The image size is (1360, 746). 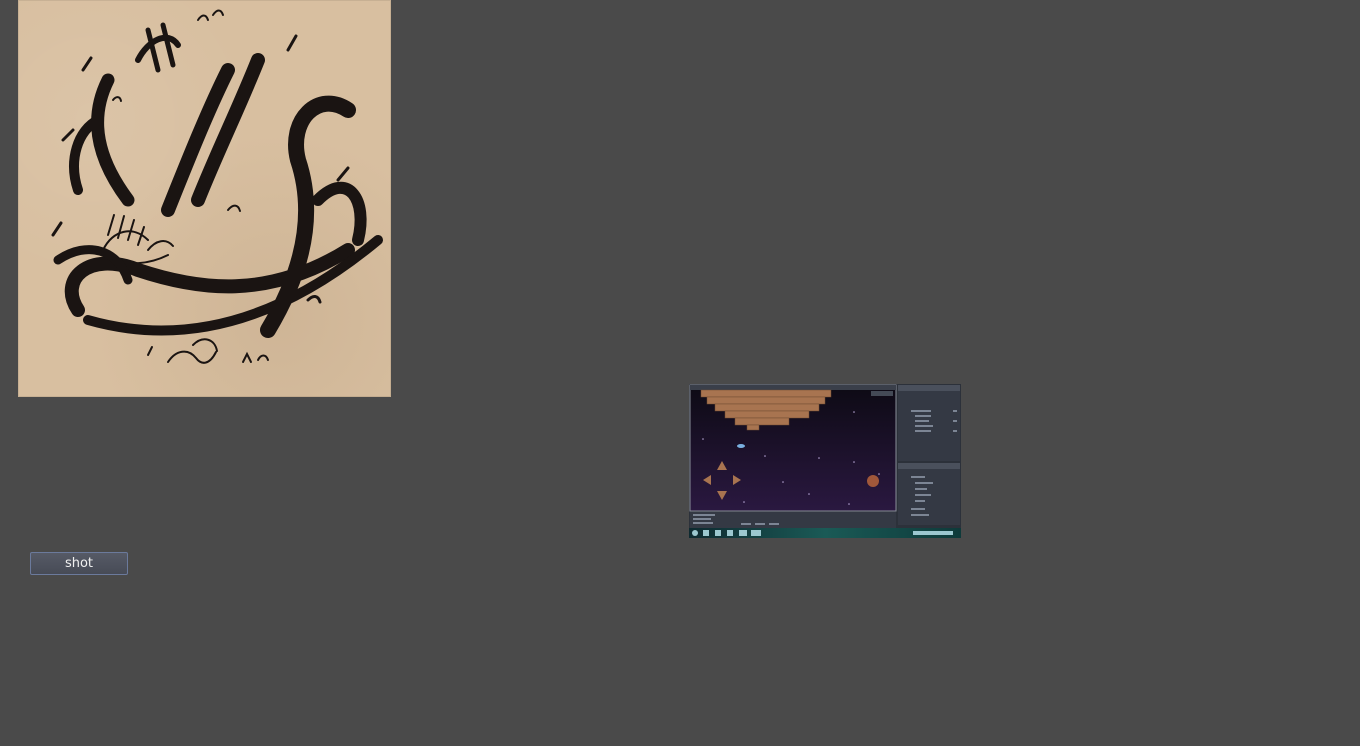 What do you see at coordinates (79, 563) in the screenshot?
I see `shot-button: shot` at bounding box center [79, 563].